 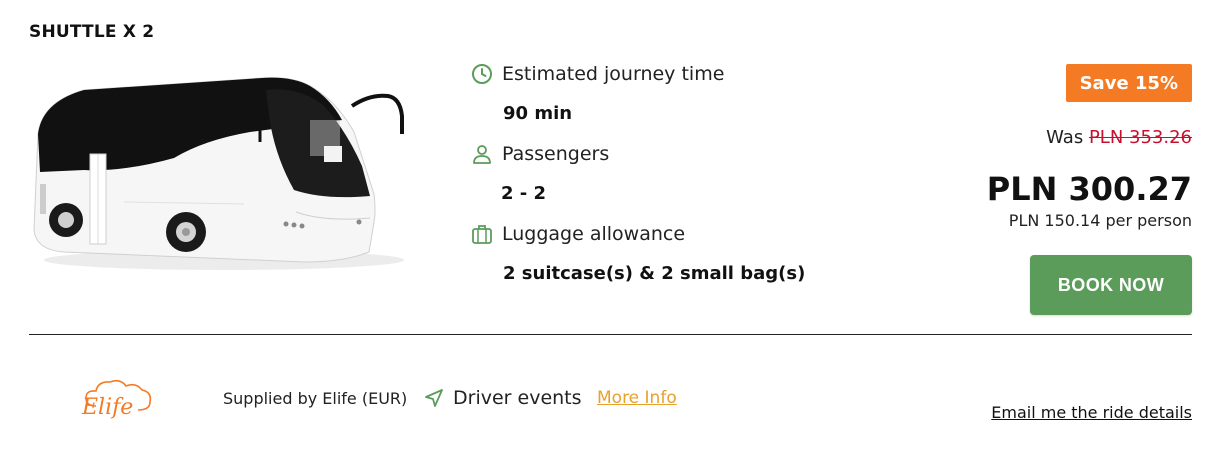 What do you see at coordinates (92, 32) in the screenshot?
I see `vehicle-title: SHUTTLE X 2` at bounding box center [92, 32].